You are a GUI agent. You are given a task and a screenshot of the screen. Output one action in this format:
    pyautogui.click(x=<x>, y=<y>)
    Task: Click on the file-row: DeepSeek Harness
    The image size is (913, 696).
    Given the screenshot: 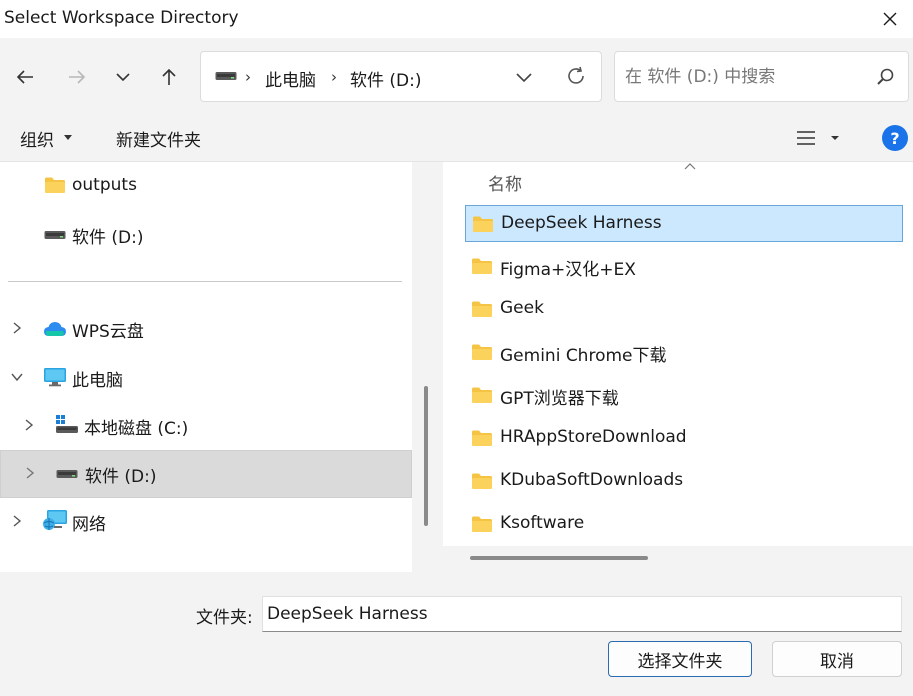 What is the action you would take?
    pyautogui.click(x=684, y=223)
    